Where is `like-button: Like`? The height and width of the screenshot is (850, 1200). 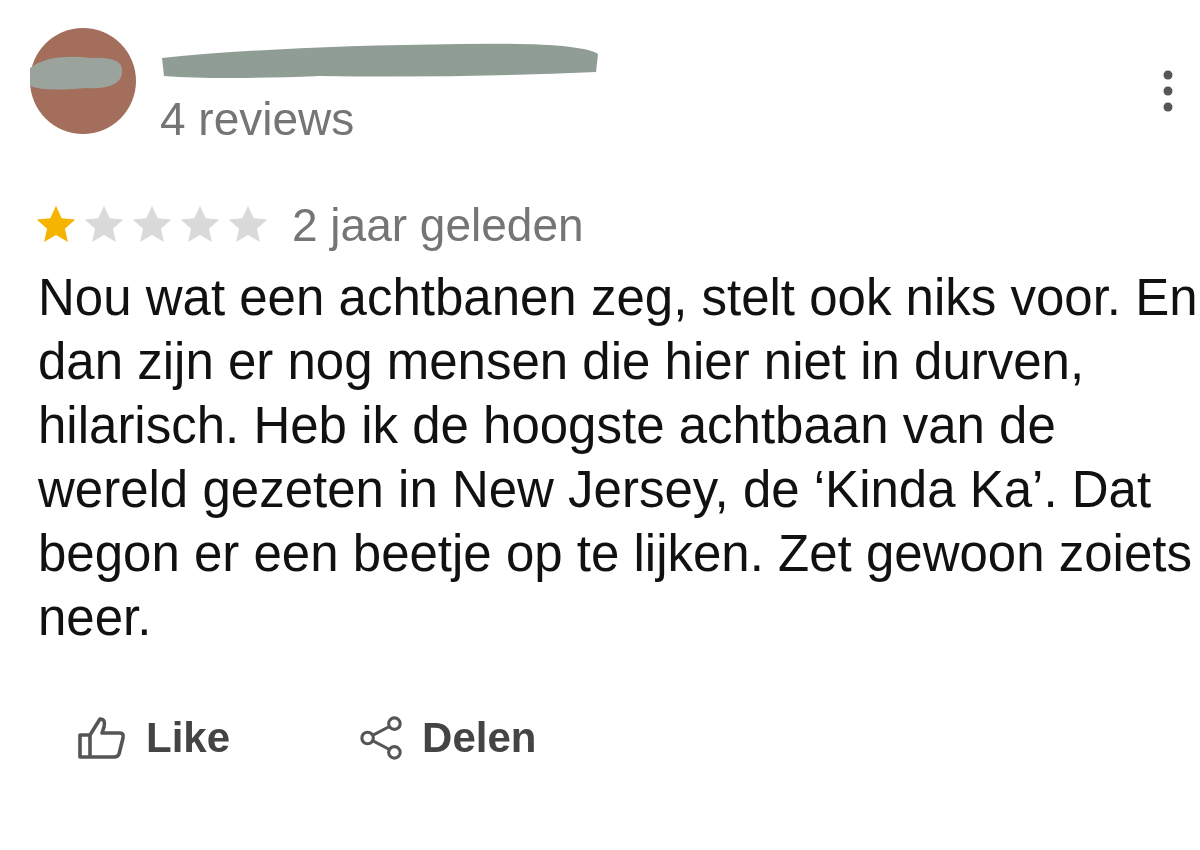
like-button: Like is located at coordinates (153, 737).